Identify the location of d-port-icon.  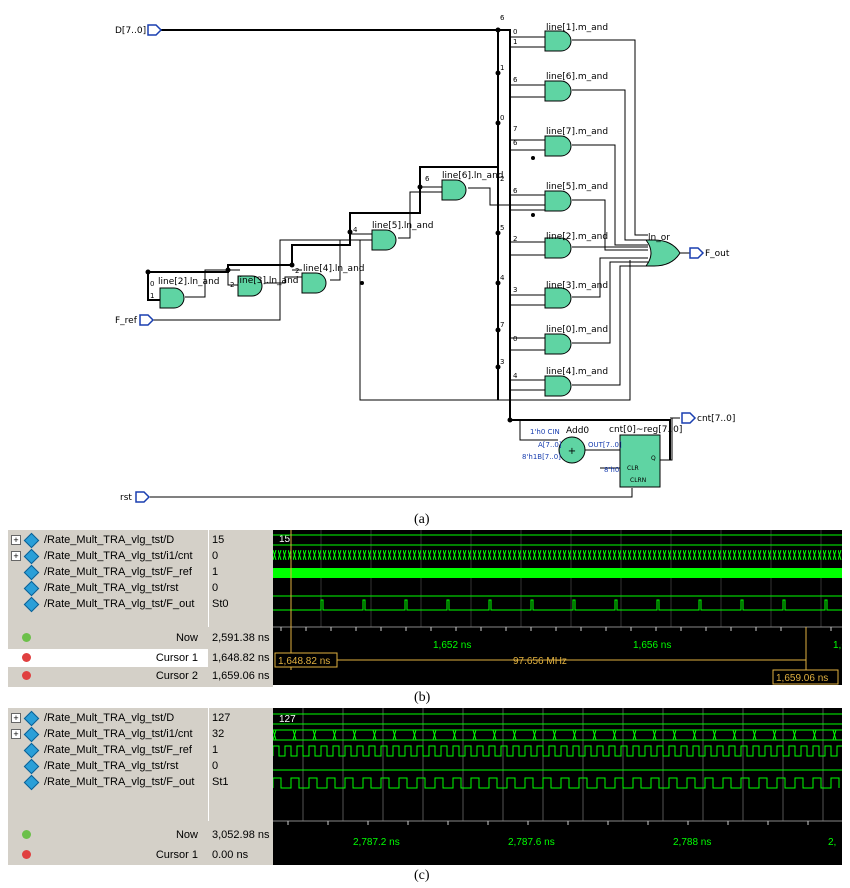
(155, 30).